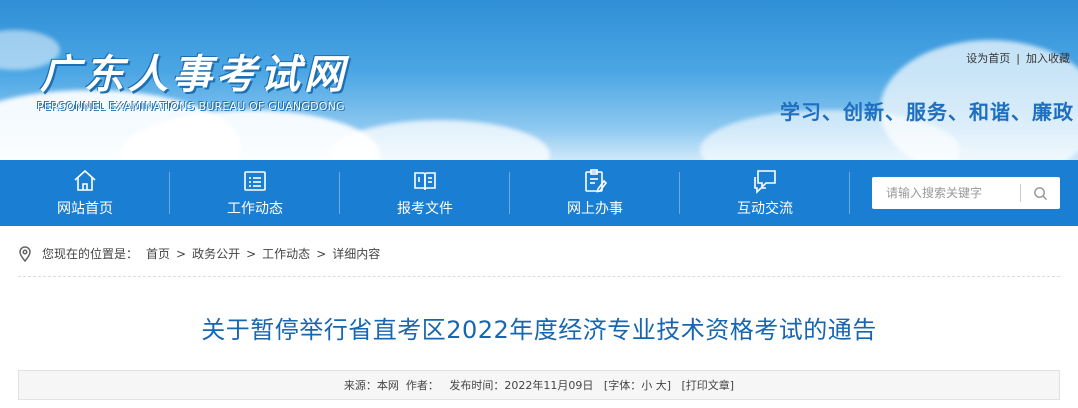  I want to click on open-book-icon, so click(425, 181).